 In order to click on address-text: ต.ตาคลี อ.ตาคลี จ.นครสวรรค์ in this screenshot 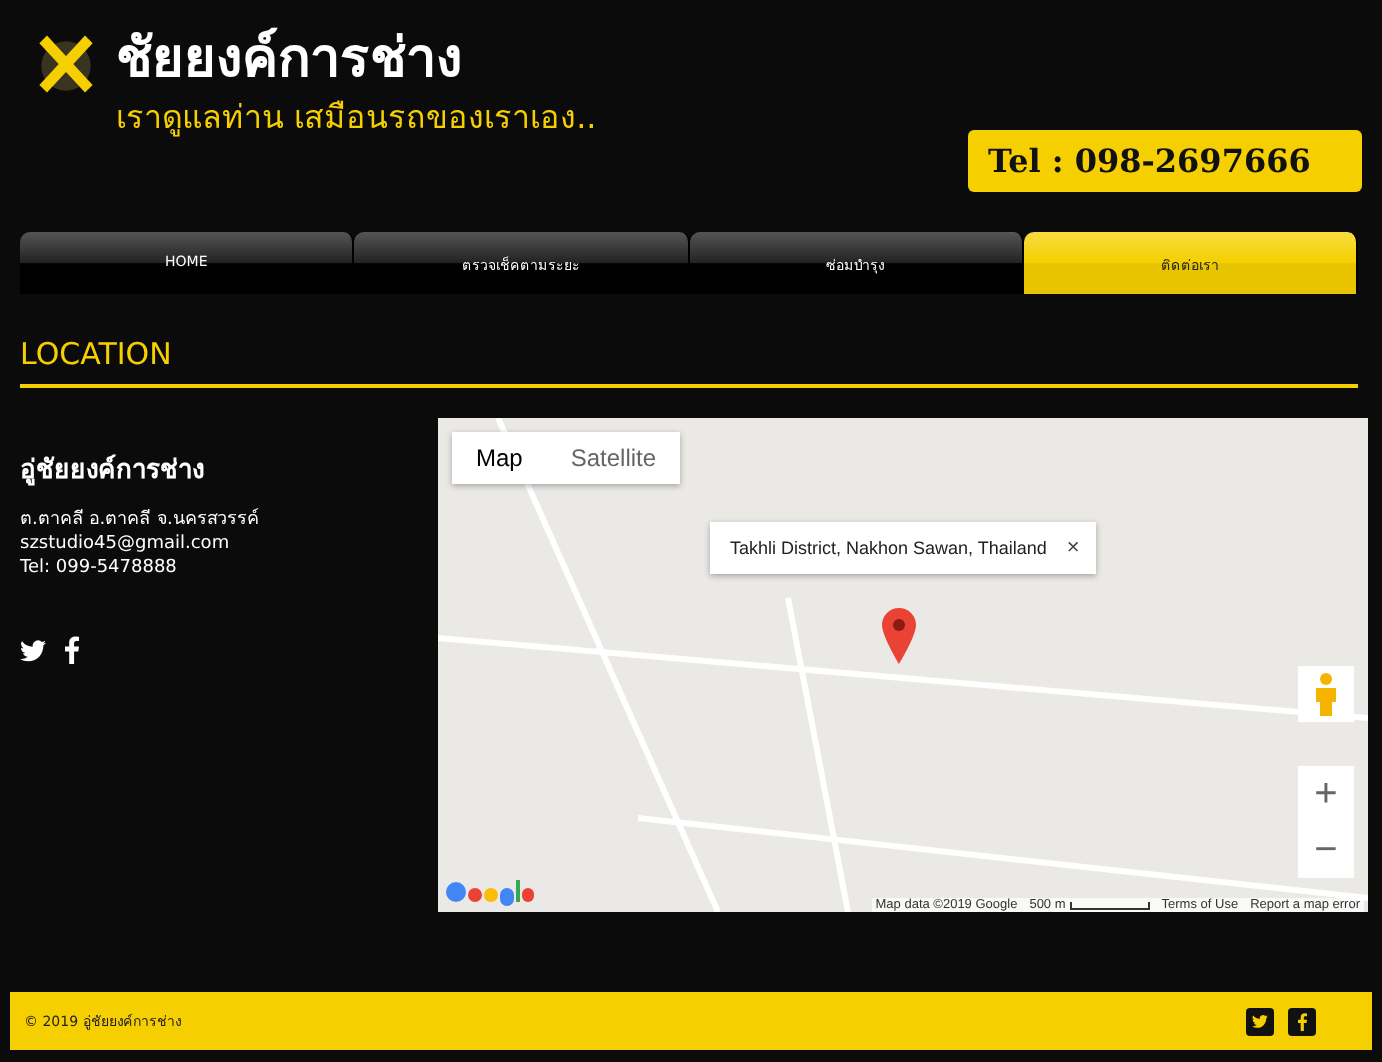, I will do `click(140, 520)`.